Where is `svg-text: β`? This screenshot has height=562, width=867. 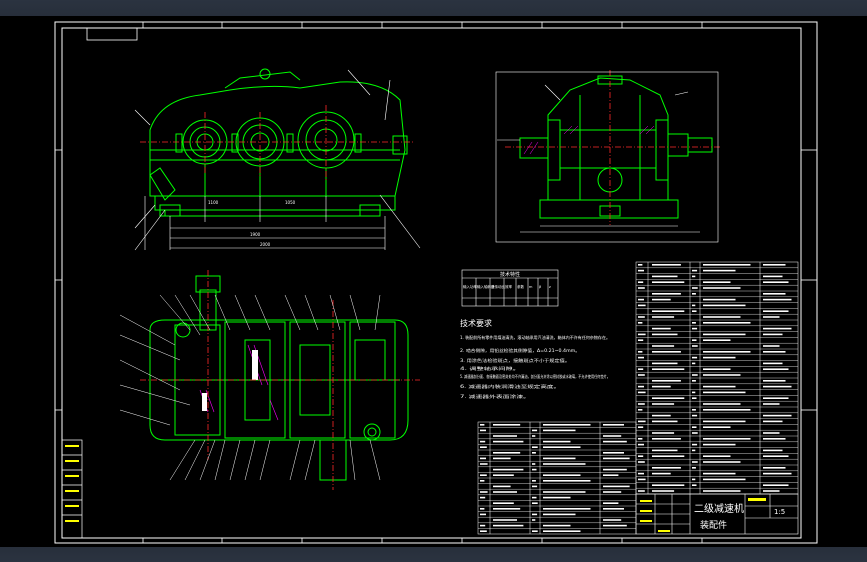 svg-text: β is located at coordinates (540, 287).